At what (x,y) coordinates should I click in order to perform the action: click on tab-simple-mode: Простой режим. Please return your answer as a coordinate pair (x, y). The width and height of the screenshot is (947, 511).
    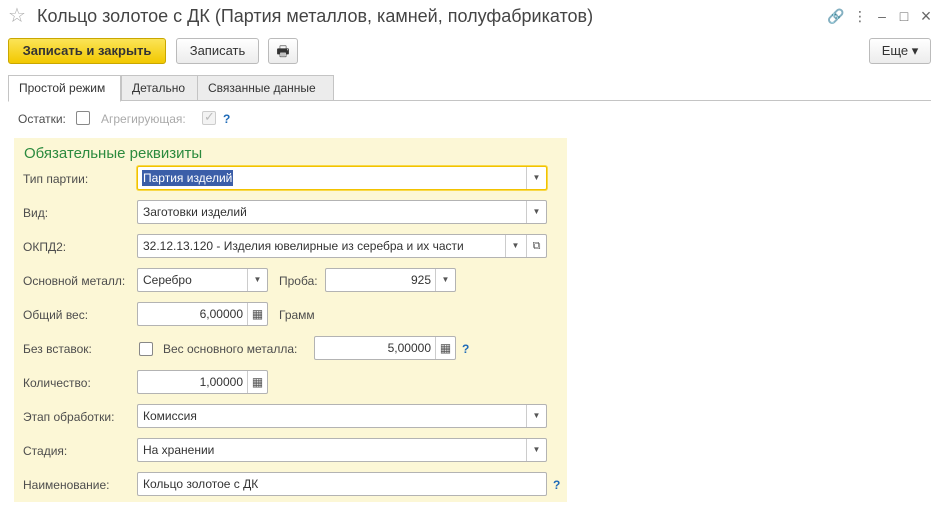
    Looking at the image, I should click on (64, 88).